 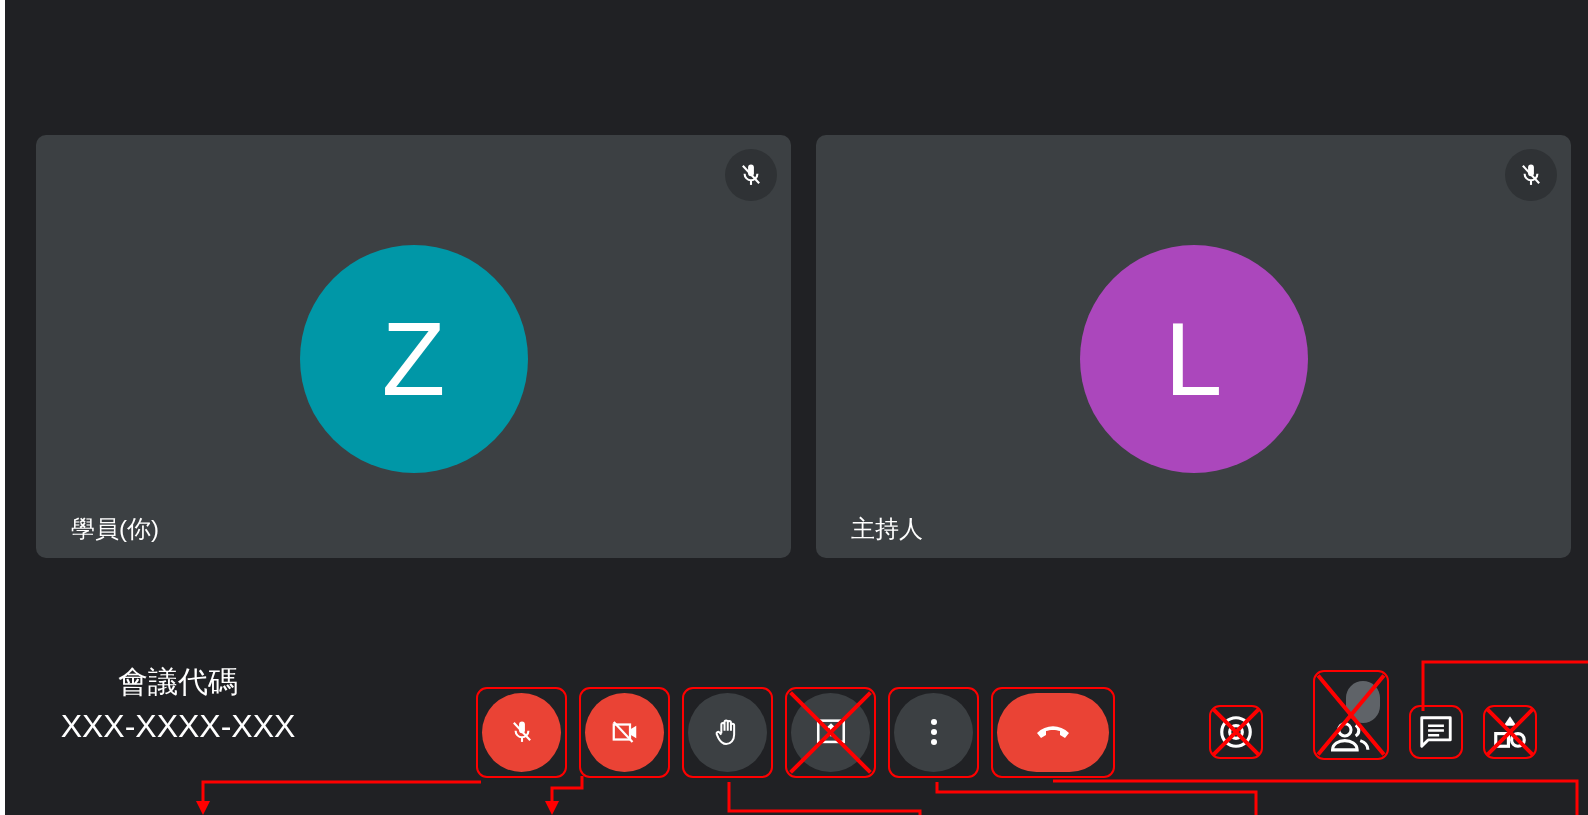 What do you see at coordinates (1193, 359) in the screenshot?
I see `avatar: L` at bounding box center [1193, 359].